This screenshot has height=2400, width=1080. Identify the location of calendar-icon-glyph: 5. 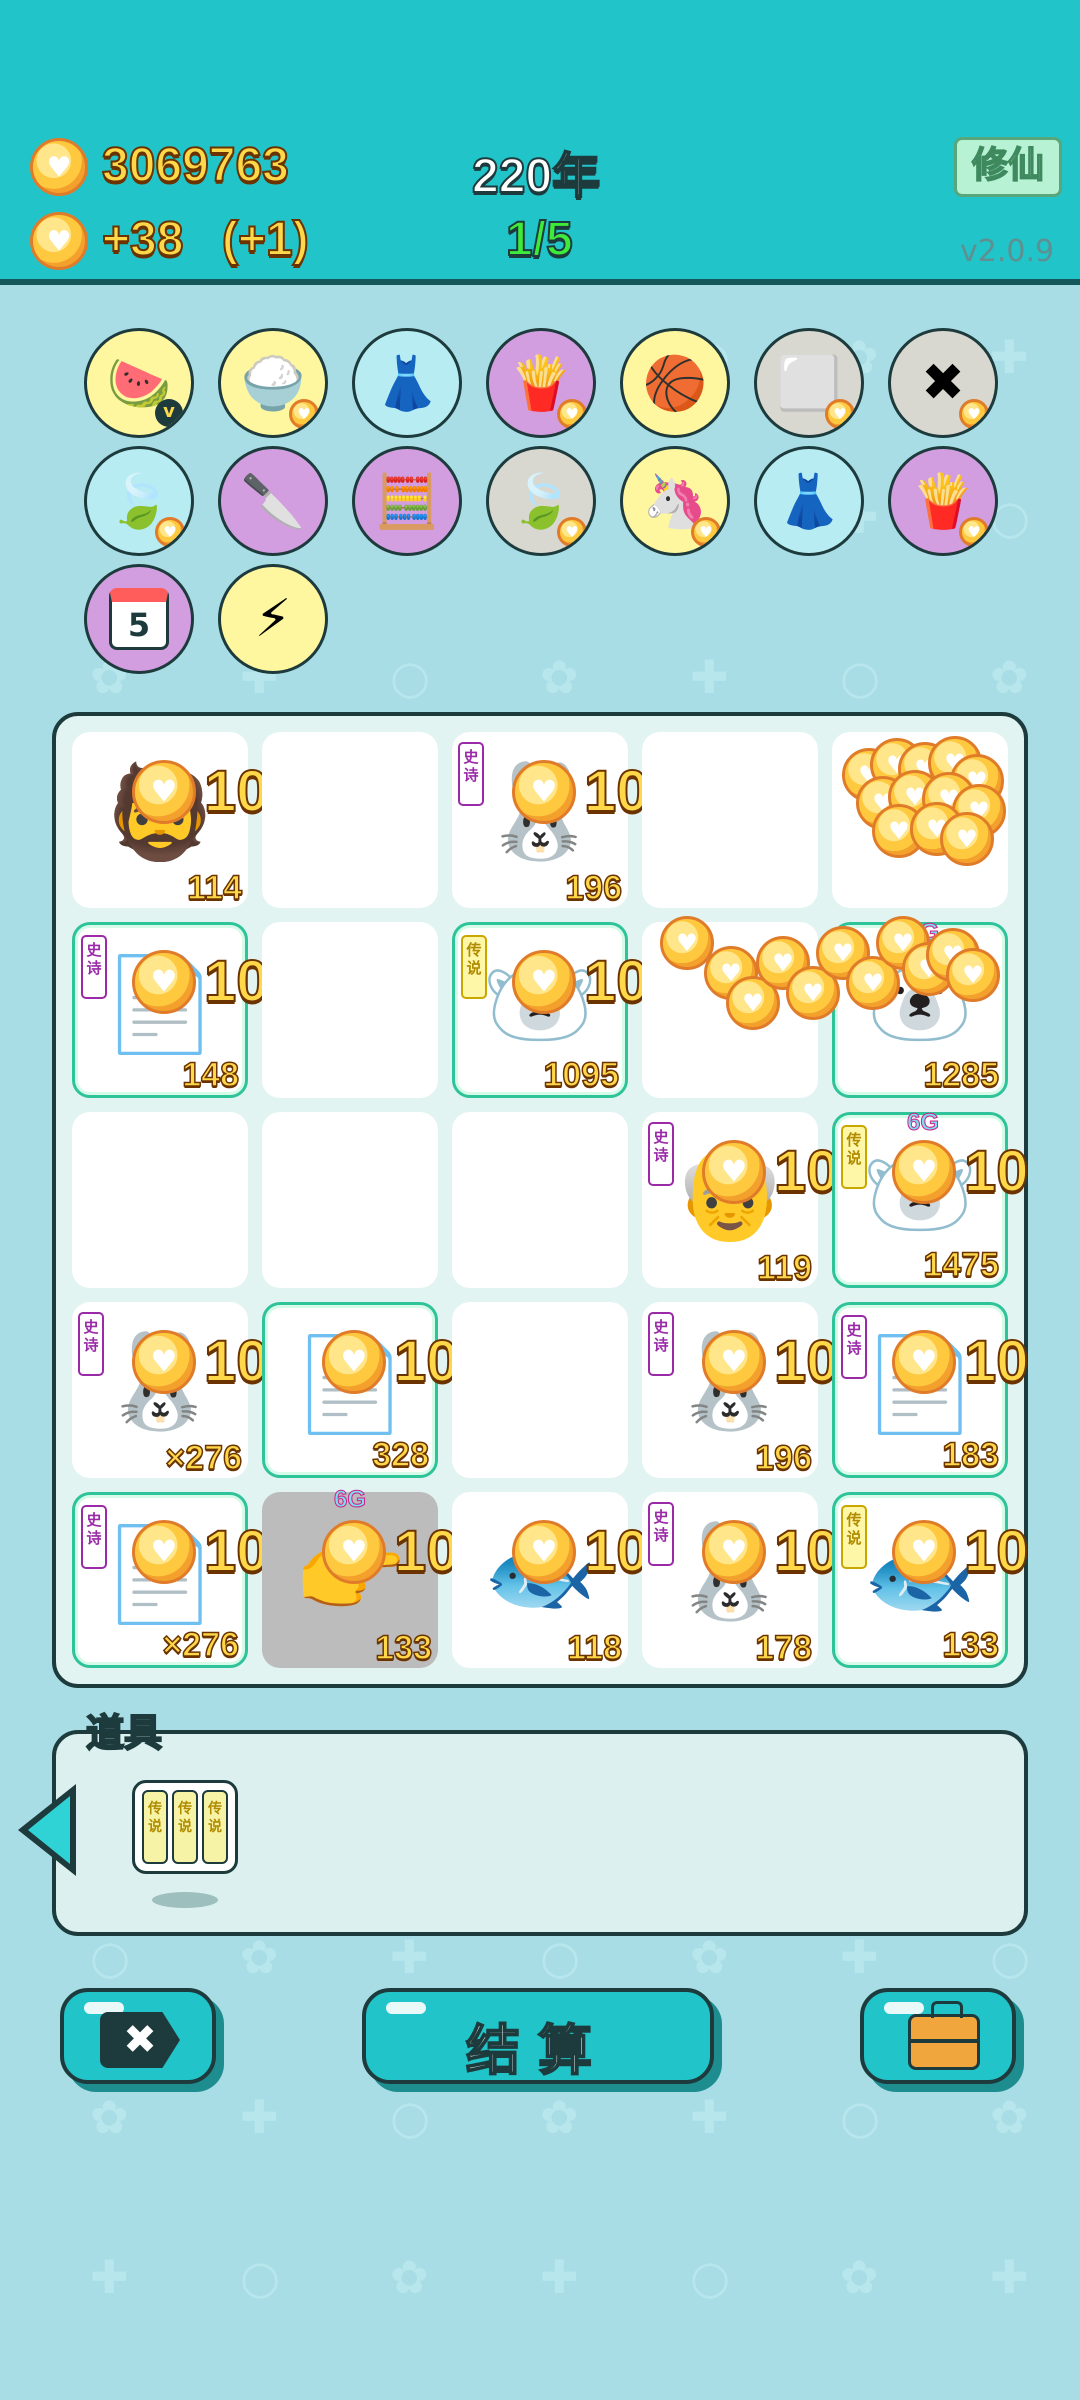
(139, 619).